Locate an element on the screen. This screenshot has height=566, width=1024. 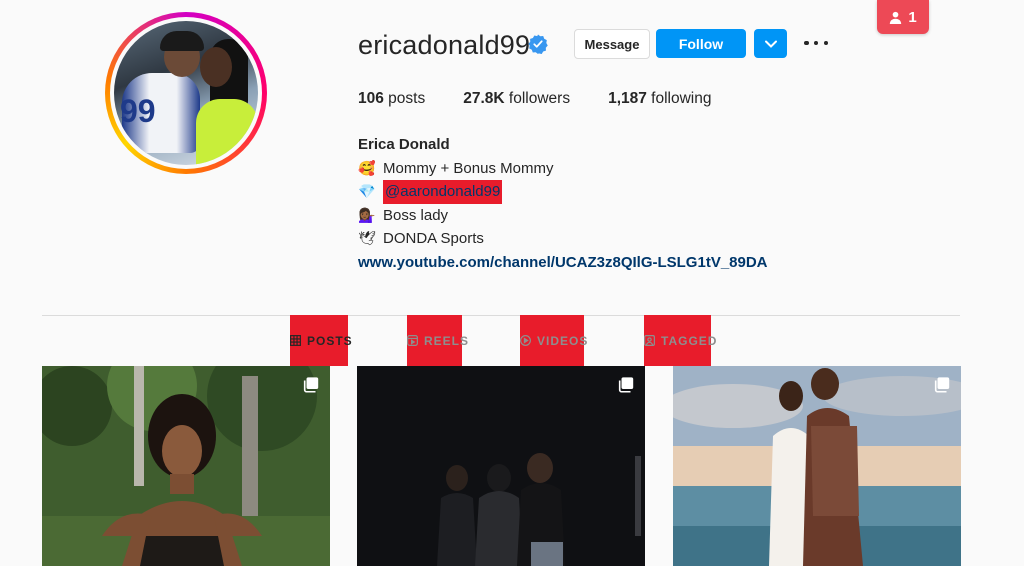
notification-count: 1 is located at coordinates (912, 17).